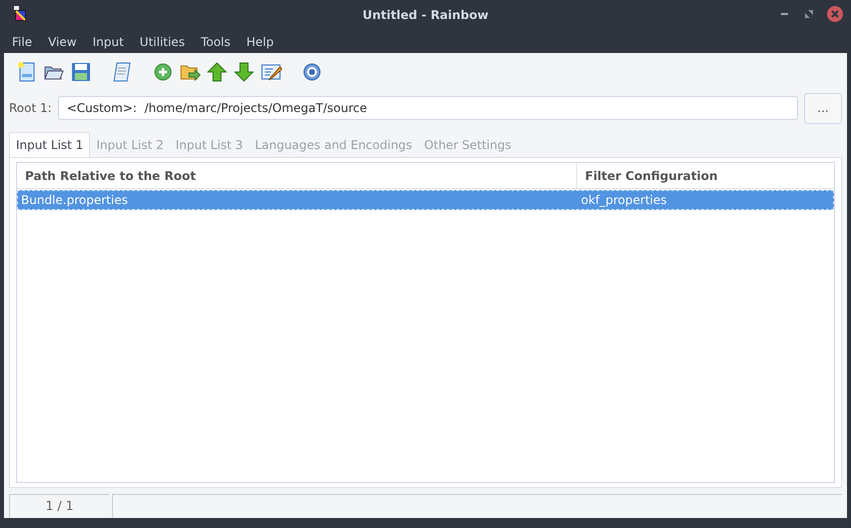  What do you see at coordinates (108, 41) in the screenshot?
I see `menu-item: Input` at bounding box center [108, 41].